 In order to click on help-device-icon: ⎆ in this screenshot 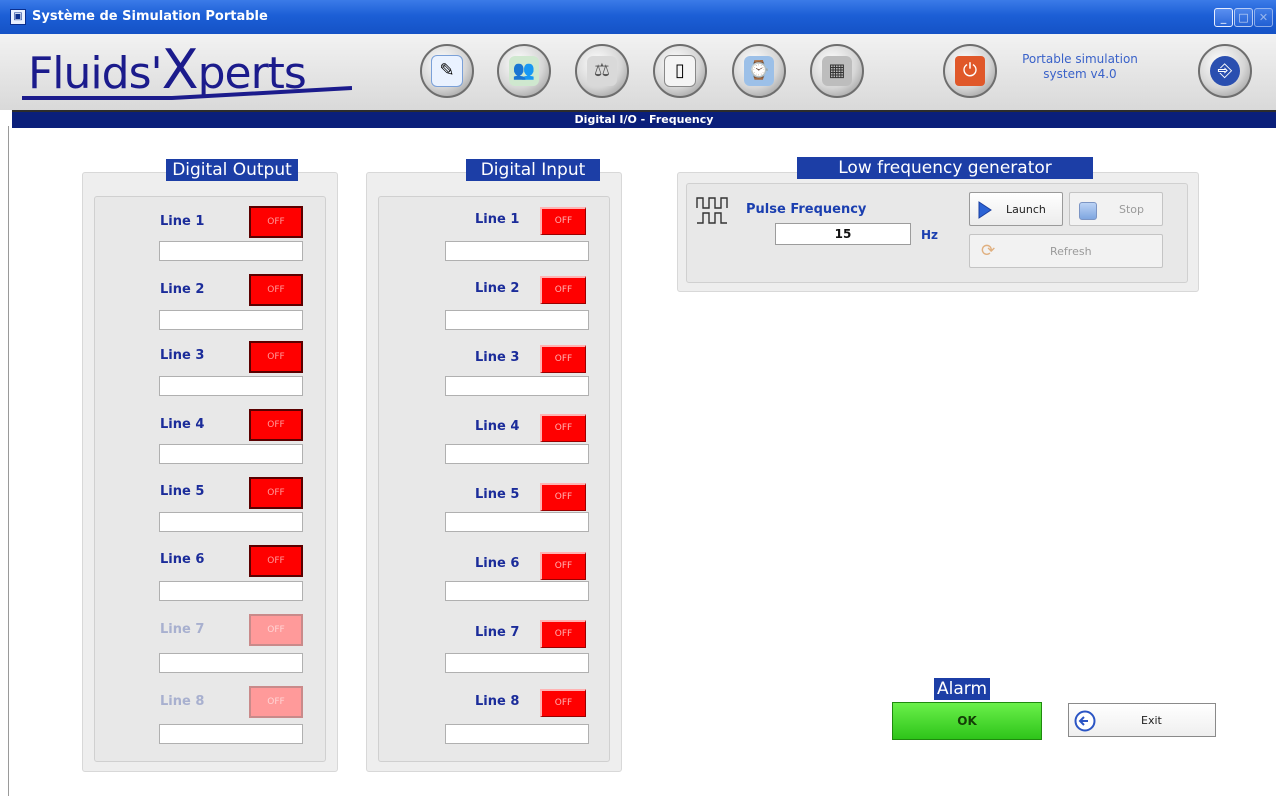, I will do `click(1225, 71)`.